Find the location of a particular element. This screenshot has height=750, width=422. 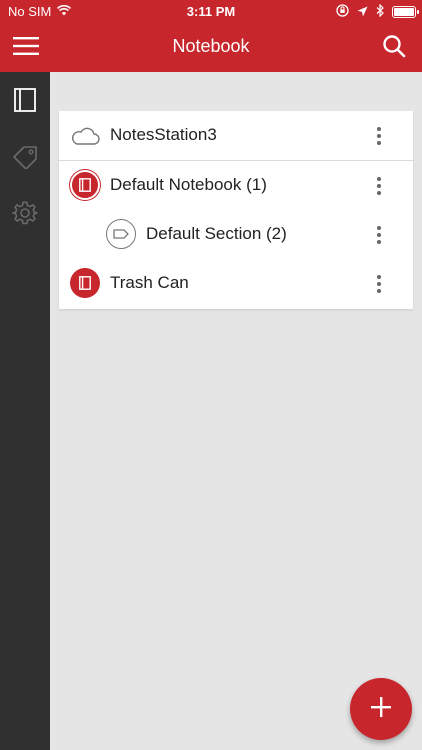

search-icon is located at coordinates (394, 48).